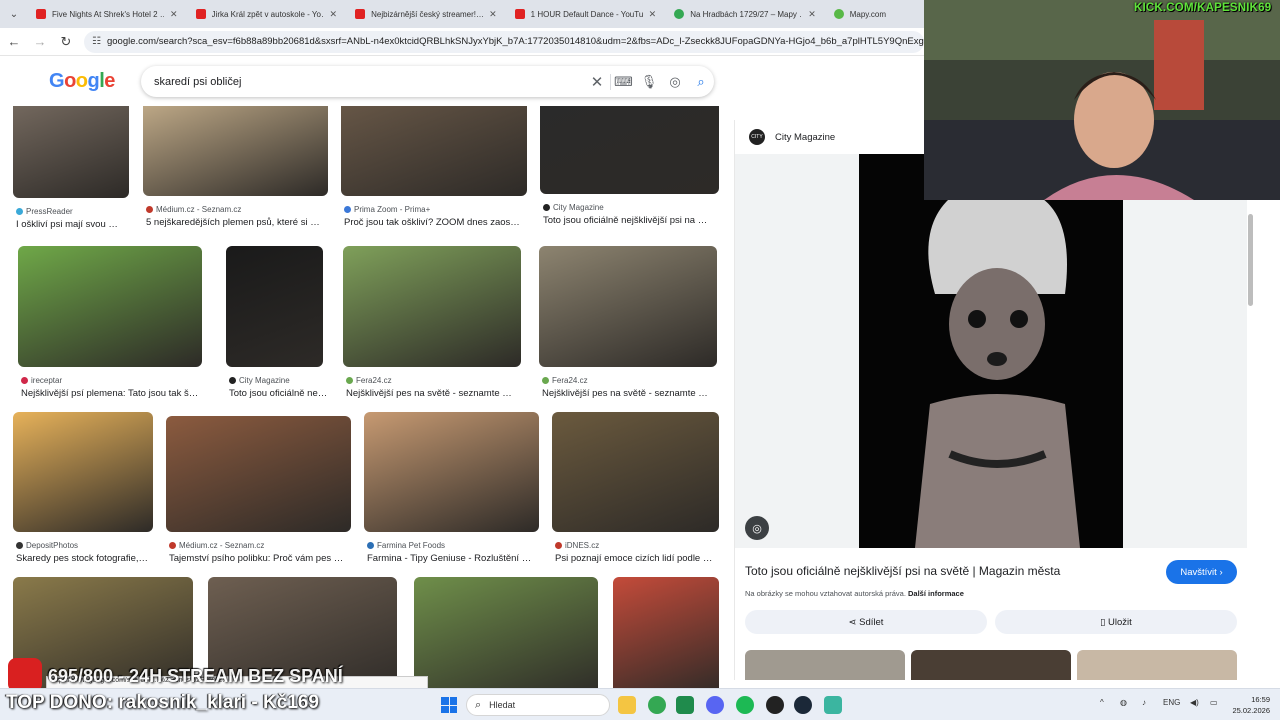 This screenshot has height=720, width=1280. What do you see at coordinates (1194, 702) in the screenshot?
I see `volume-icon: ◀)` at bounding box center [1194, 702].